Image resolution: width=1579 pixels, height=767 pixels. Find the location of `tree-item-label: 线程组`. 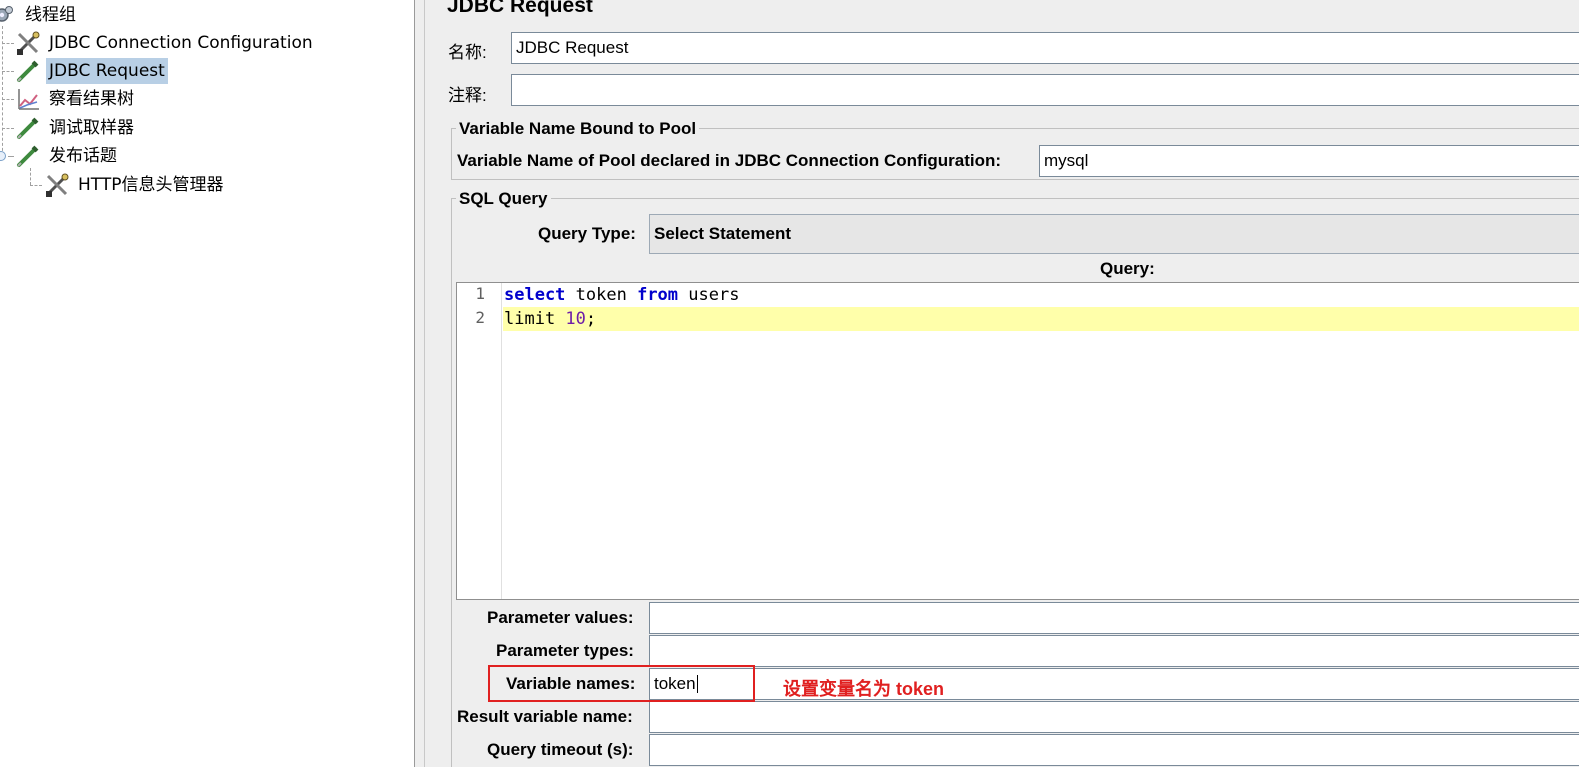

tree-item-label: 线程组 is located at coordinates (50, 15).